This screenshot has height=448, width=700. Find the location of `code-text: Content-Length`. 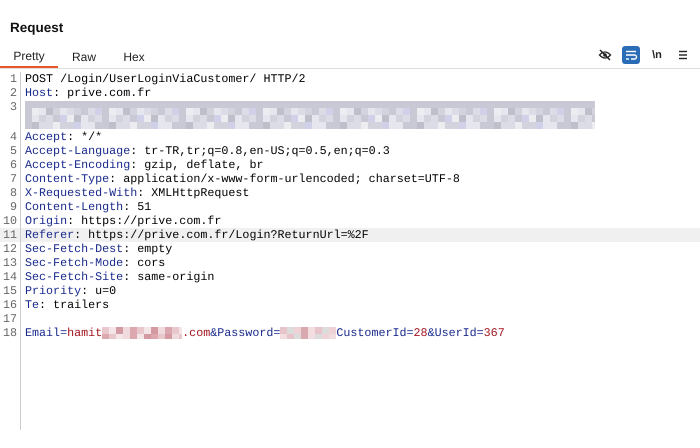

code-text: Content-Length is located at coordinates (74, 207).